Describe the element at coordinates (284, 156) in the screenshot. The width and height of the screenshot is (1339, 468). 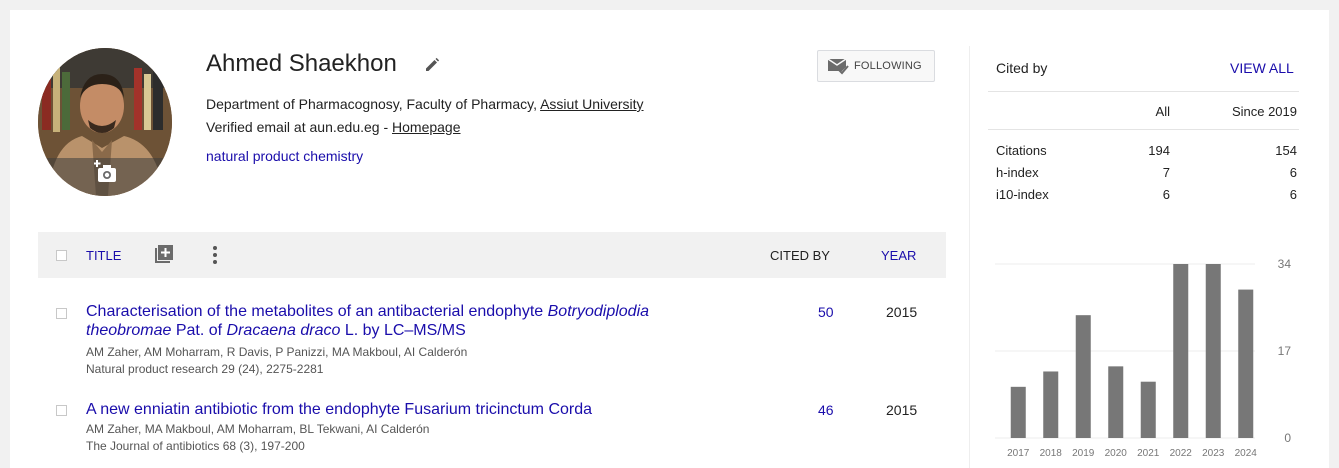
I see `research-interest-link: natural product chemistry` at that location.